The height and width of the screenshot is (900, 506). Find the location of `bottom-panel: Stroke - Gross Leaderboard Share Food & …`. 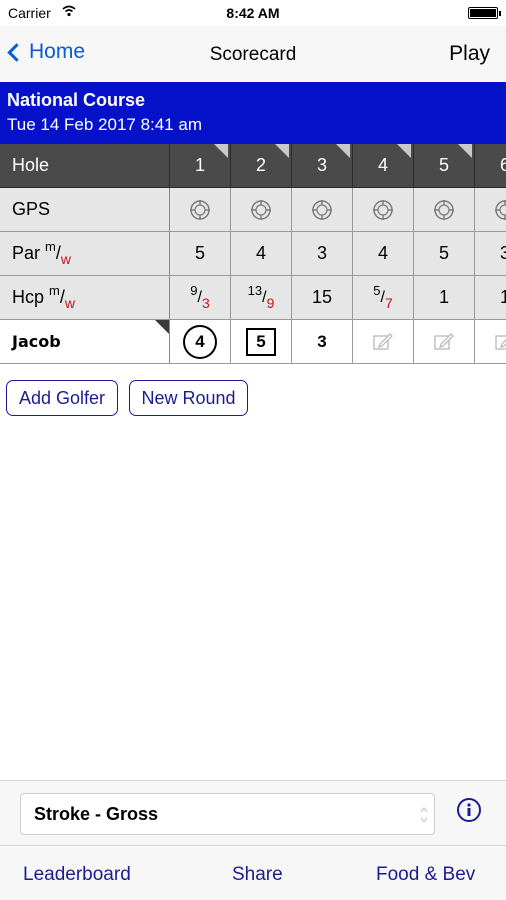

bottom-panel: Stroke - Gross Leaderboard Share Food & … is located at coordinates (253, 840).